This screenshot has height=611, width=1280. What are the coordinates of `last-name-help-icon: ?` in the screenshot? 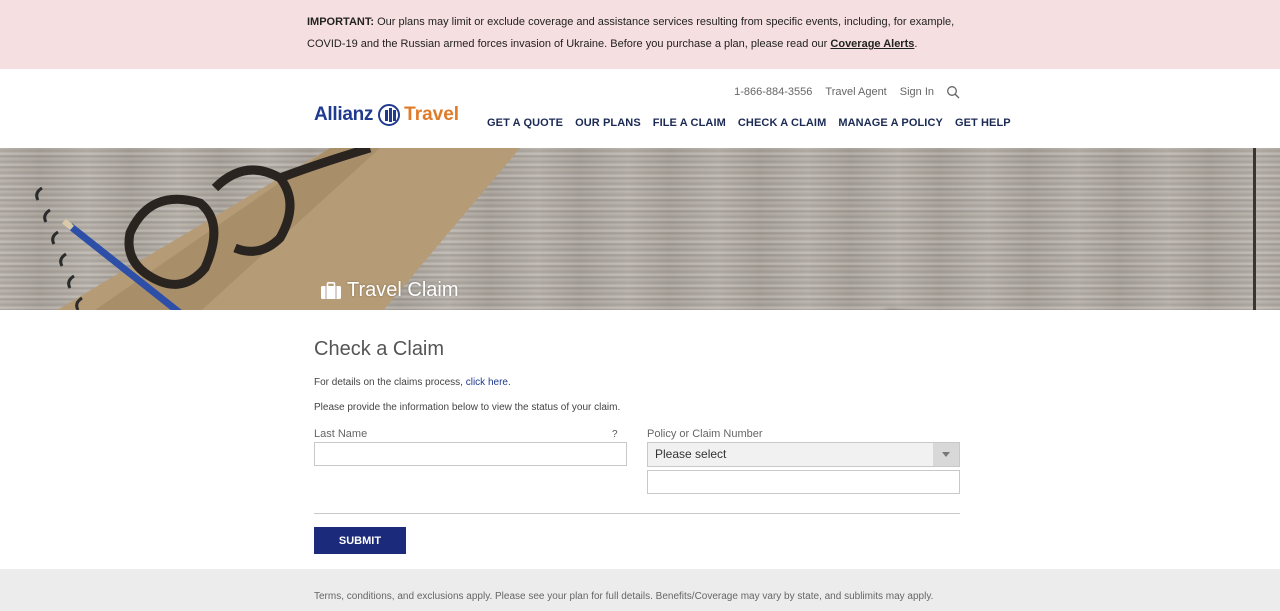 It's located at (615, 434).